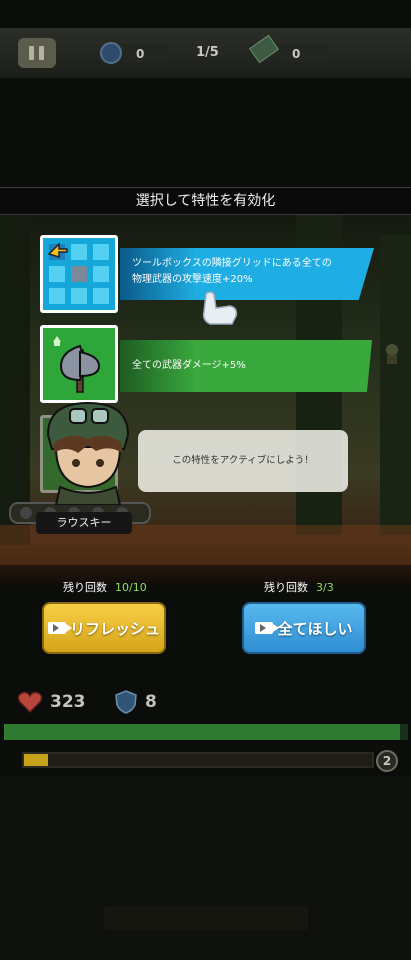  I want to click on trait-card-toolbox, so click(79, 274).